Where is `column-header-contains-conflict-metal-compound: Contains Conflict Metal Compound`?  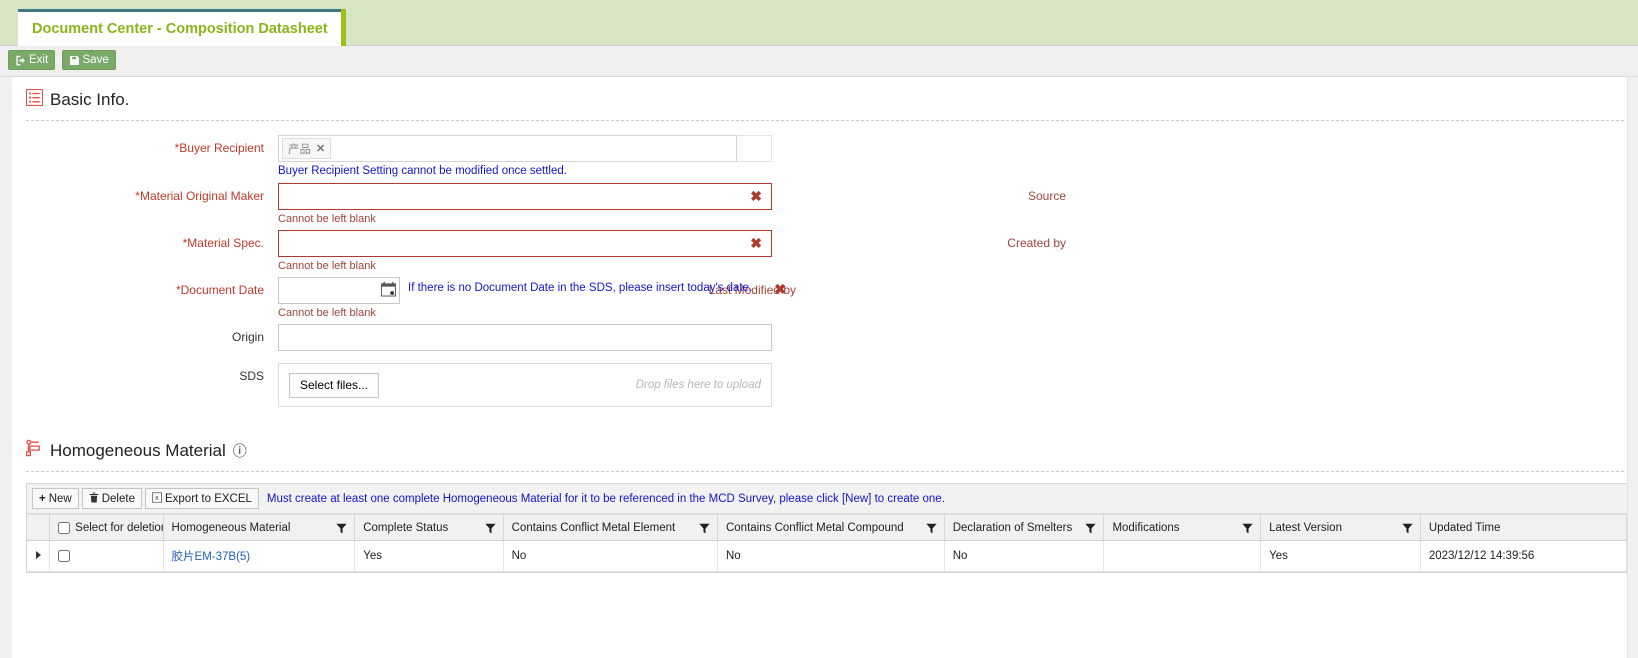 column-header-contains-conflict-metal-compound: Contains Conflict Metal Compound is located at coordinates (831, 527).